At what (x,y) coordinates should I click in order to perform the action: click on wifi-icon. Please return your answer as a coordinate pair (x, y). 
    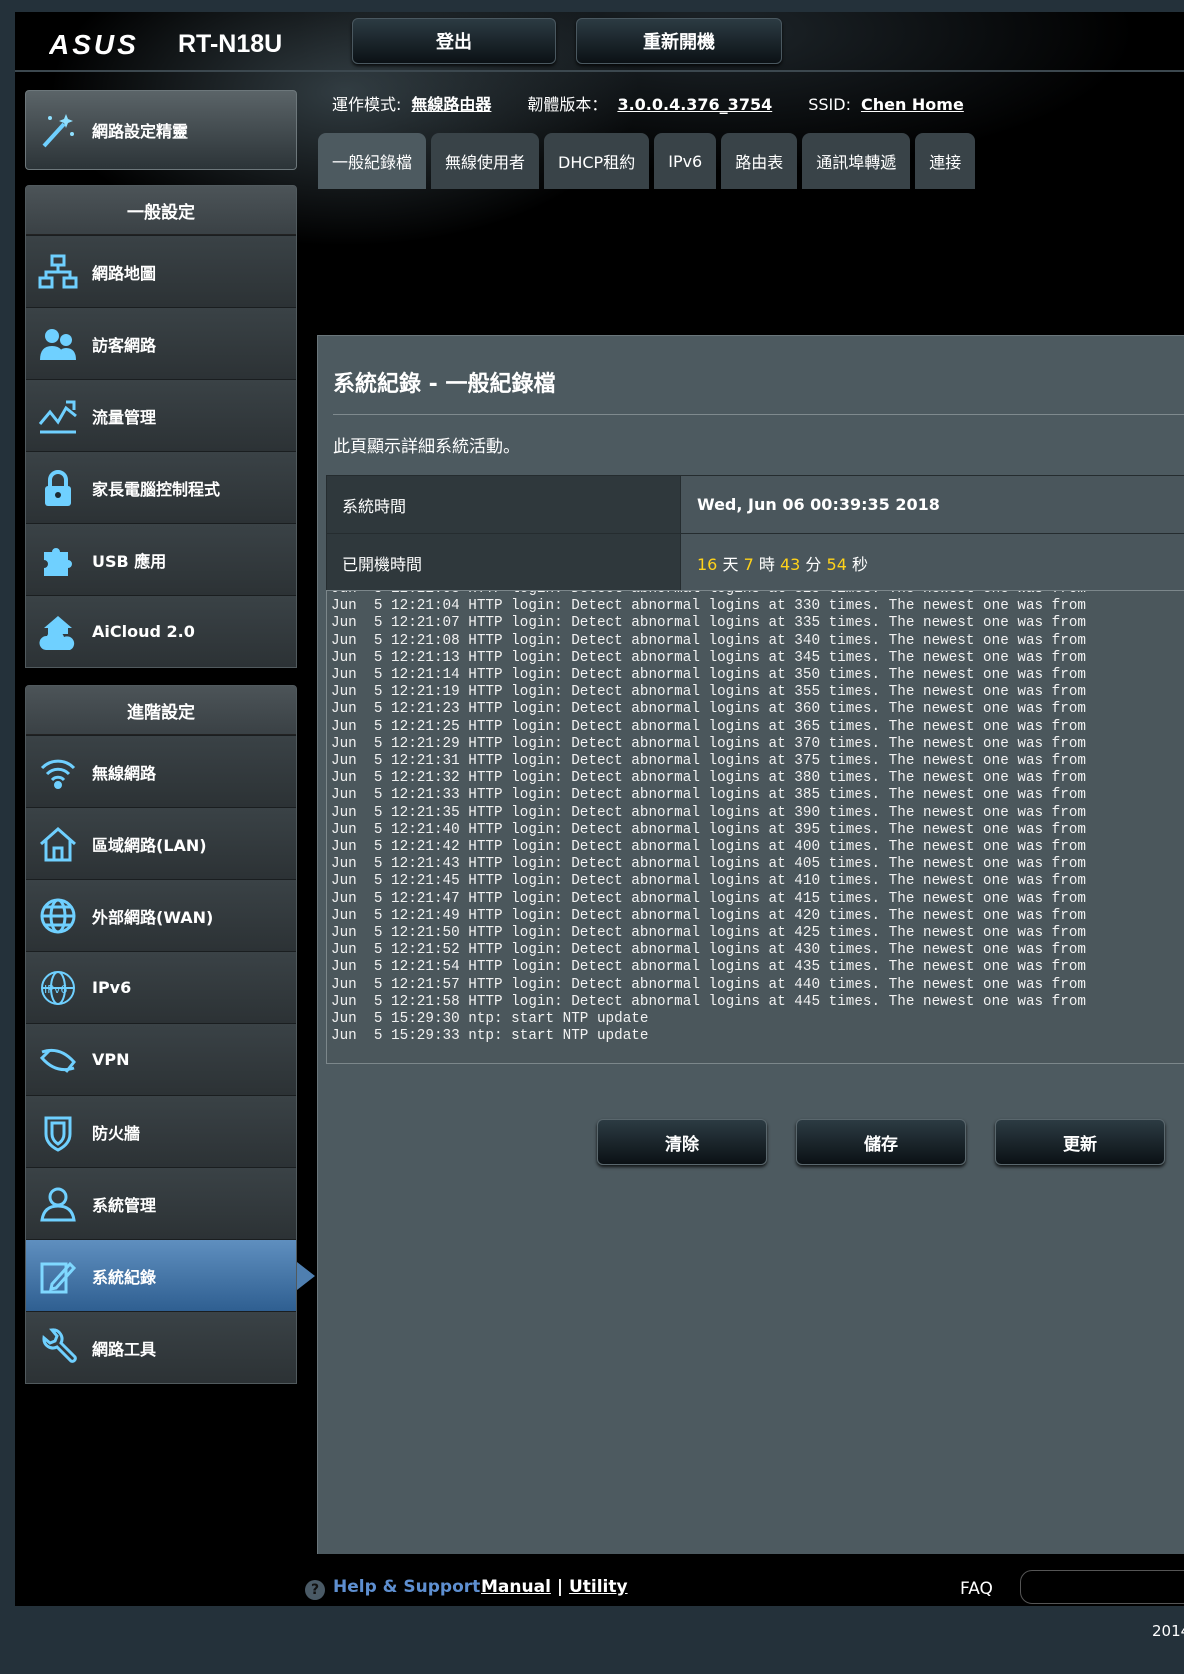
    Looking at the image, I should click on (58, 772).